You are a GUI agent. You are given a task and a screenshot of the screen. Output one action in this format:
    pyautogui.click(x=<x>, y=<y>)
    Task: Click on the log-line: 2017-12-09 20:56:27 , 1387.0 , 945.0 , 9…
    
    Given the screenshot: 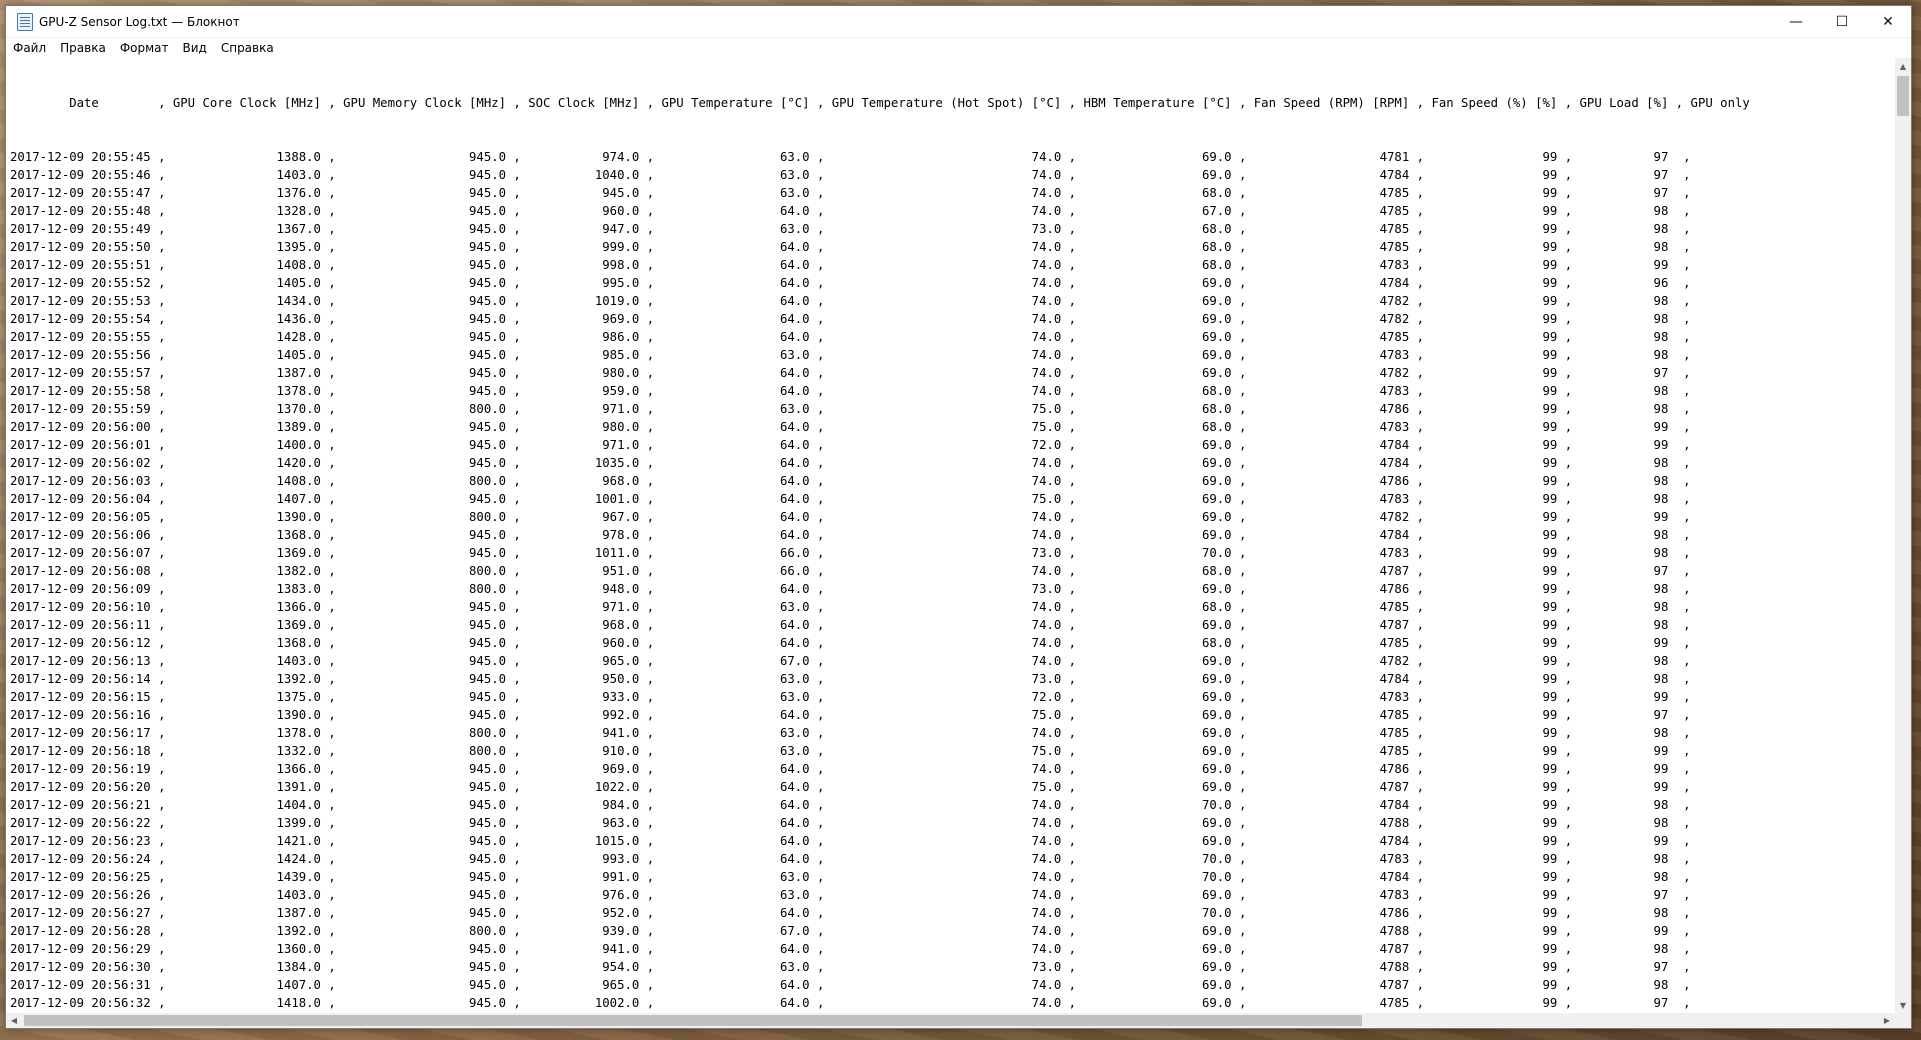 What is the action you would take?
    pyautogui.click(x=850, y=913)
    